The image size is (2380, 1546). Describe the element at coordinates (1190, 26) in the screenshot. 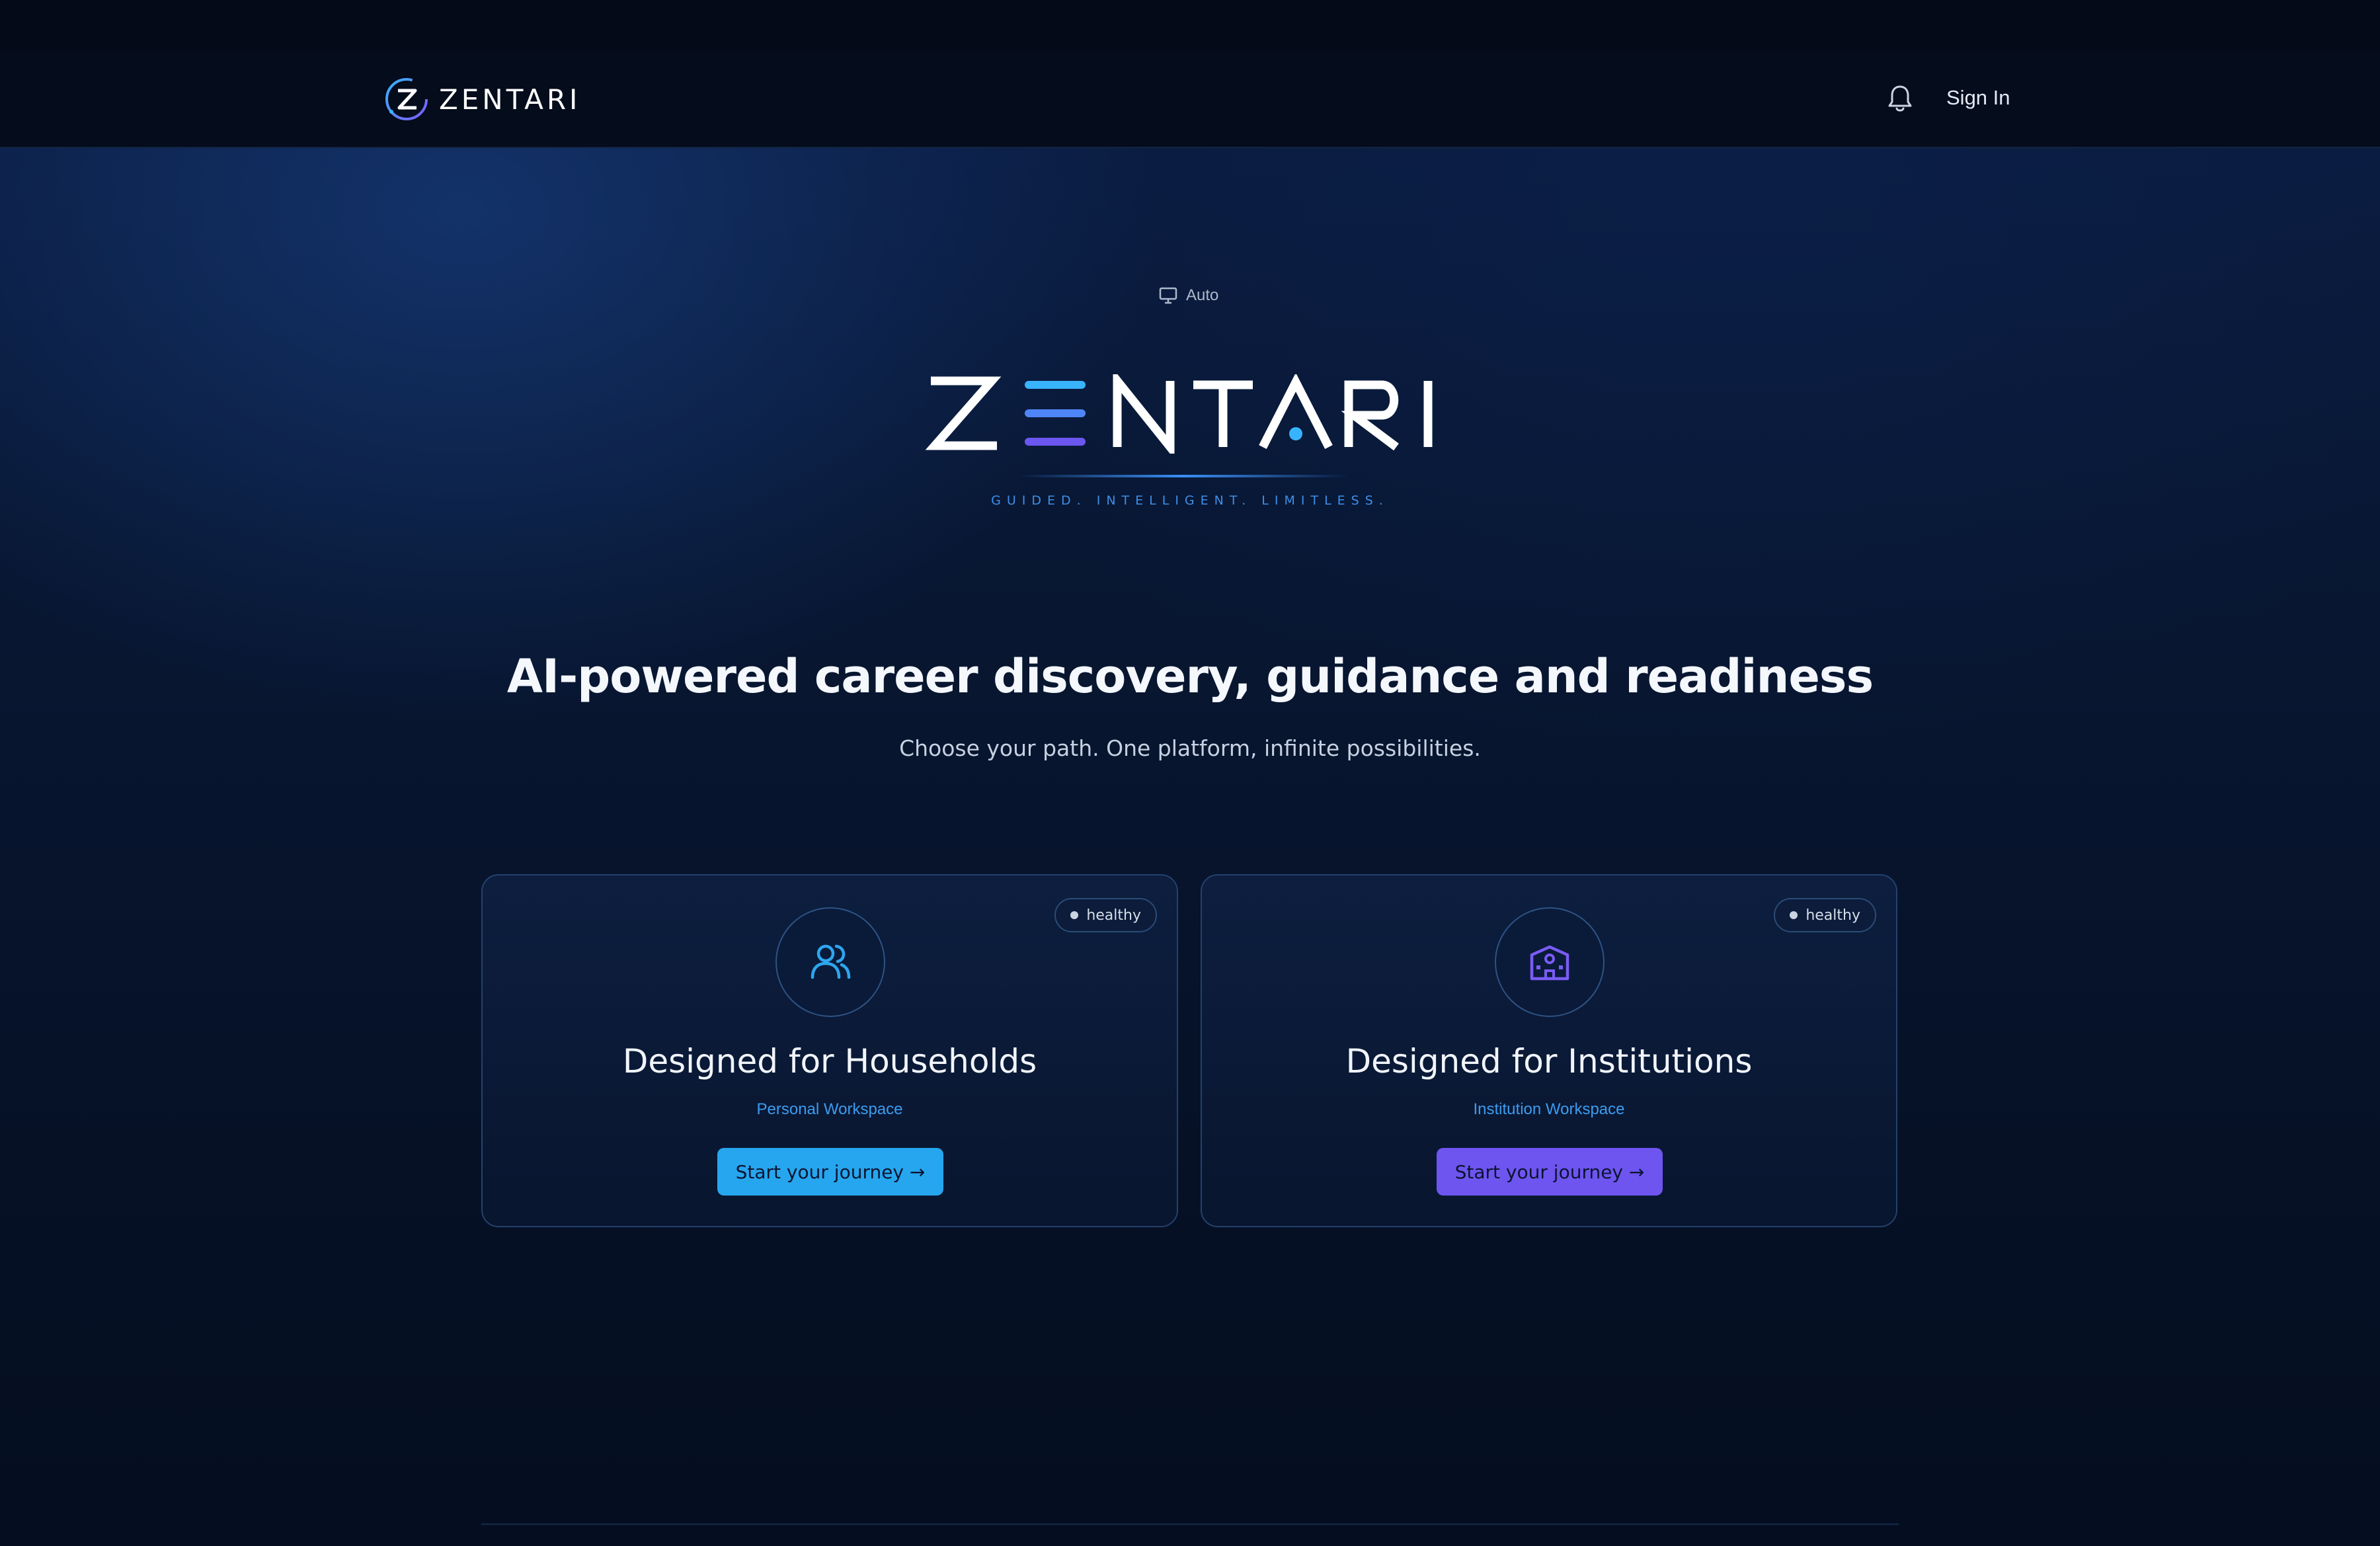

I see `top-band` at that location.